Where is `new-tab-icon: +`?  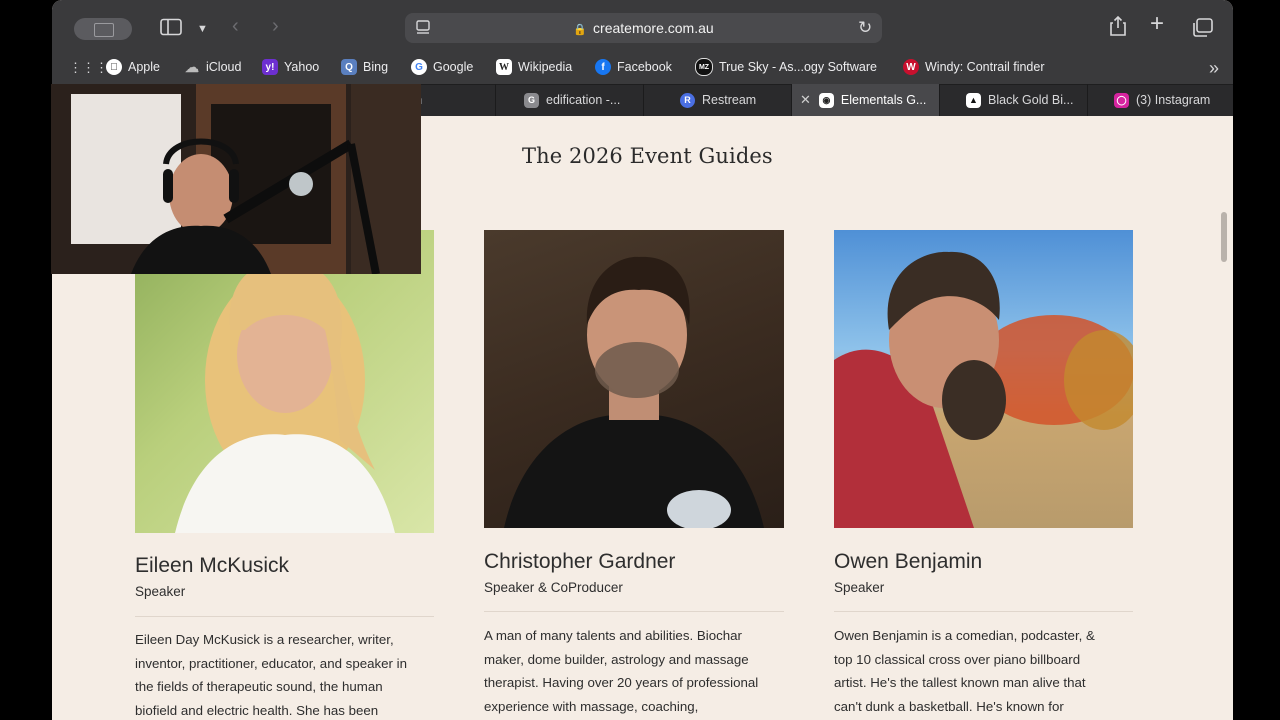 new-tab-icon: + is located at coordinates (1157, 24).